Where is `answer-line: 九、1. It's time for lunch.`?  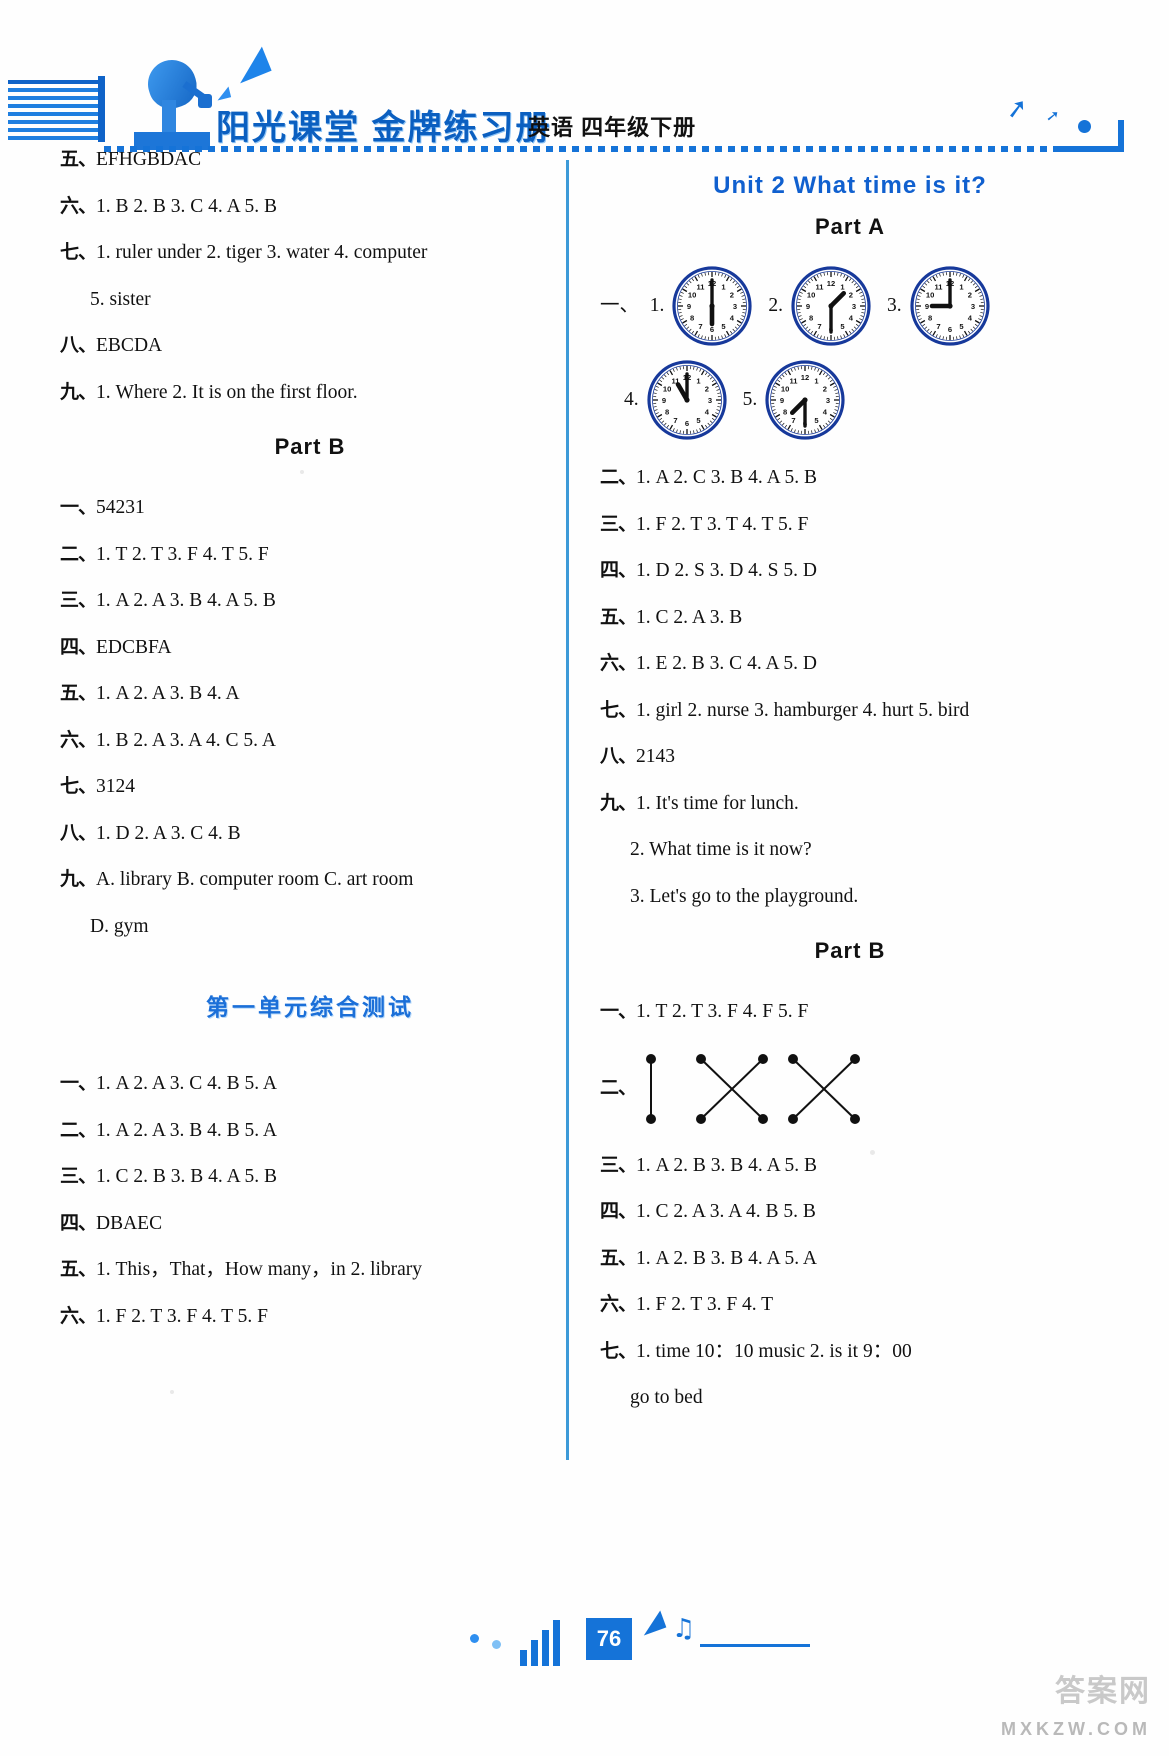 answer-line: 九、1. It's time for lunch. is located at coordinates (850, 803).